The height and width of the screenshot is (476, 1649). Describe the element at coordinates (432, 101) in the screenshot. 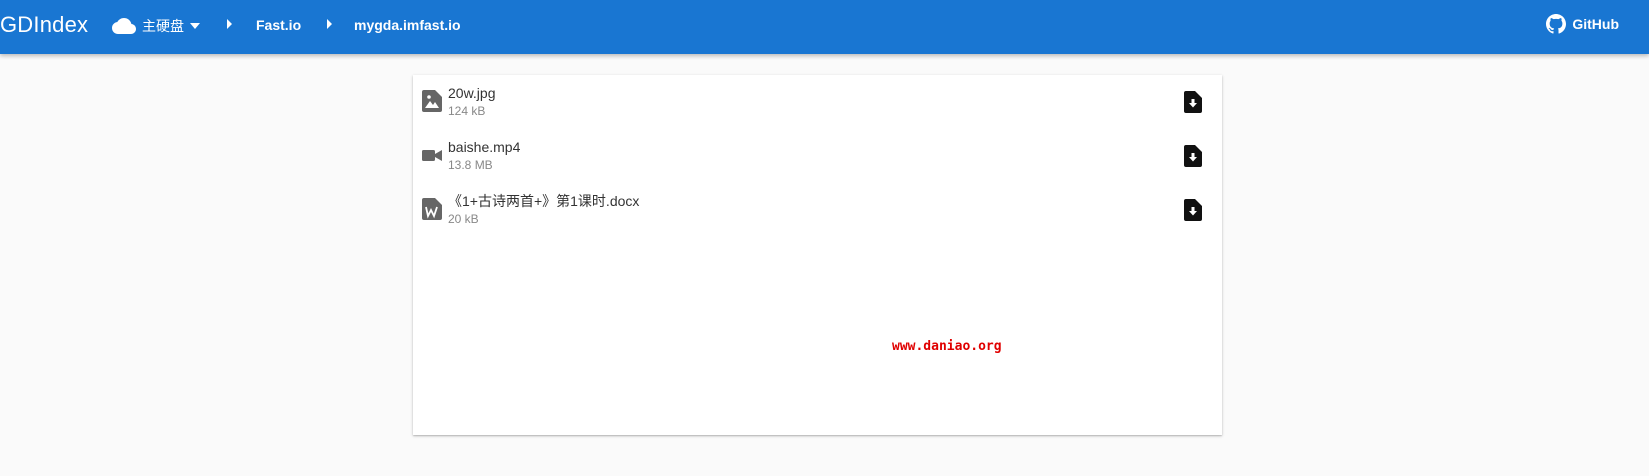

I see `image-file-icon` at that location.